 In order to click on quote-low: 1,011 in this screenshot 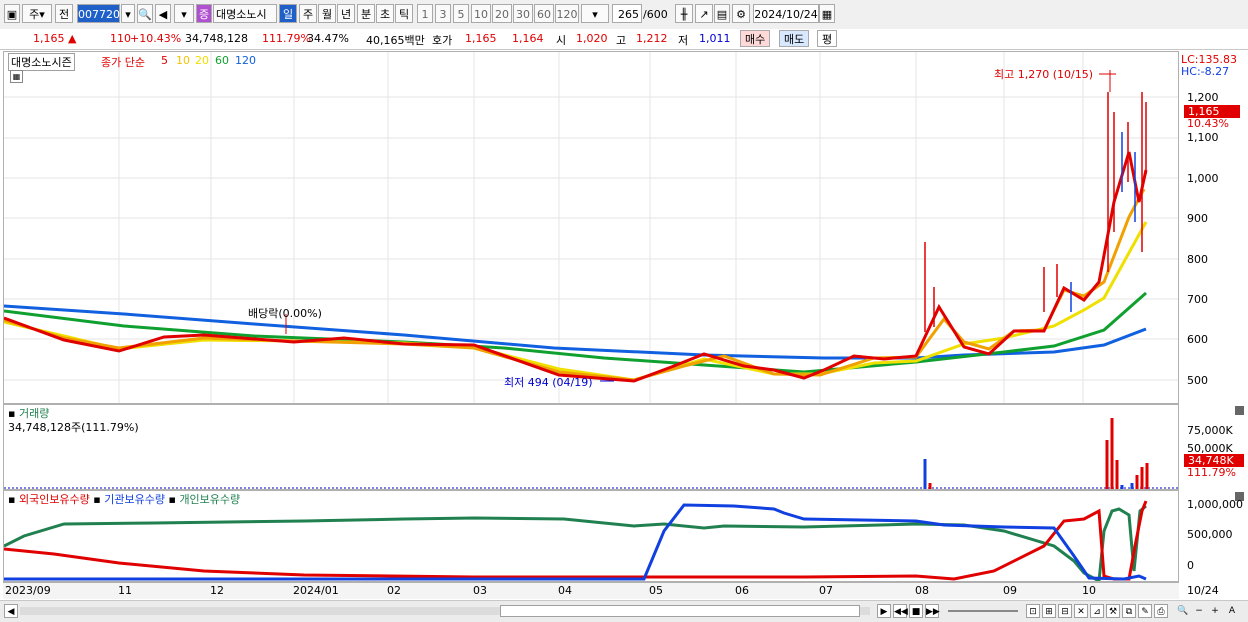, I will do `click(715, 38)`.